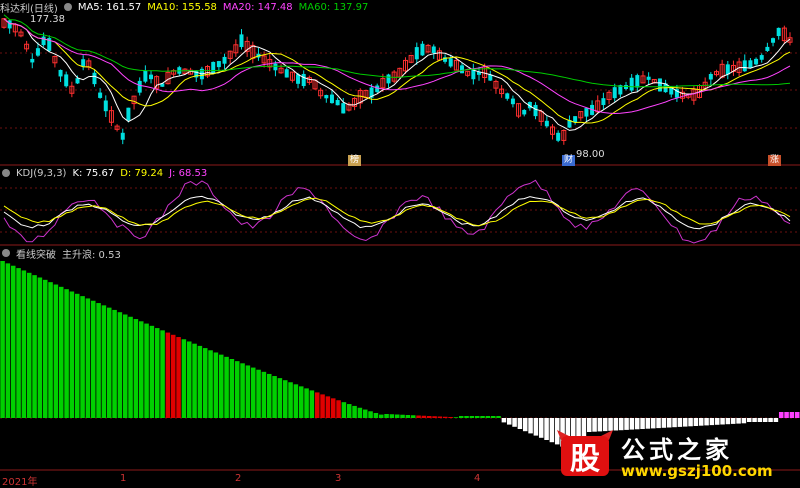 This screenshot has width=800, height=488. Describe the element at coordinates (123, 478) in the screenshot. I see `x-label-1: 1` at that location.